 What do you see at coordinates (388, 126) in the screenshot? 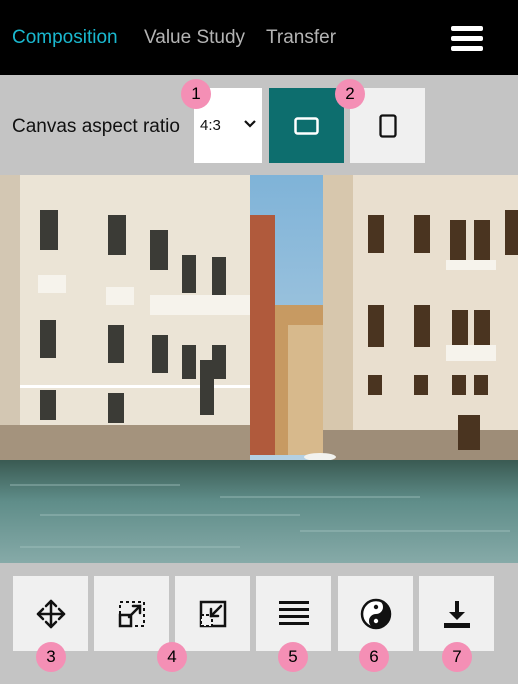
I see `portrait-rectangle-icon` at bounding box center [388, 126].